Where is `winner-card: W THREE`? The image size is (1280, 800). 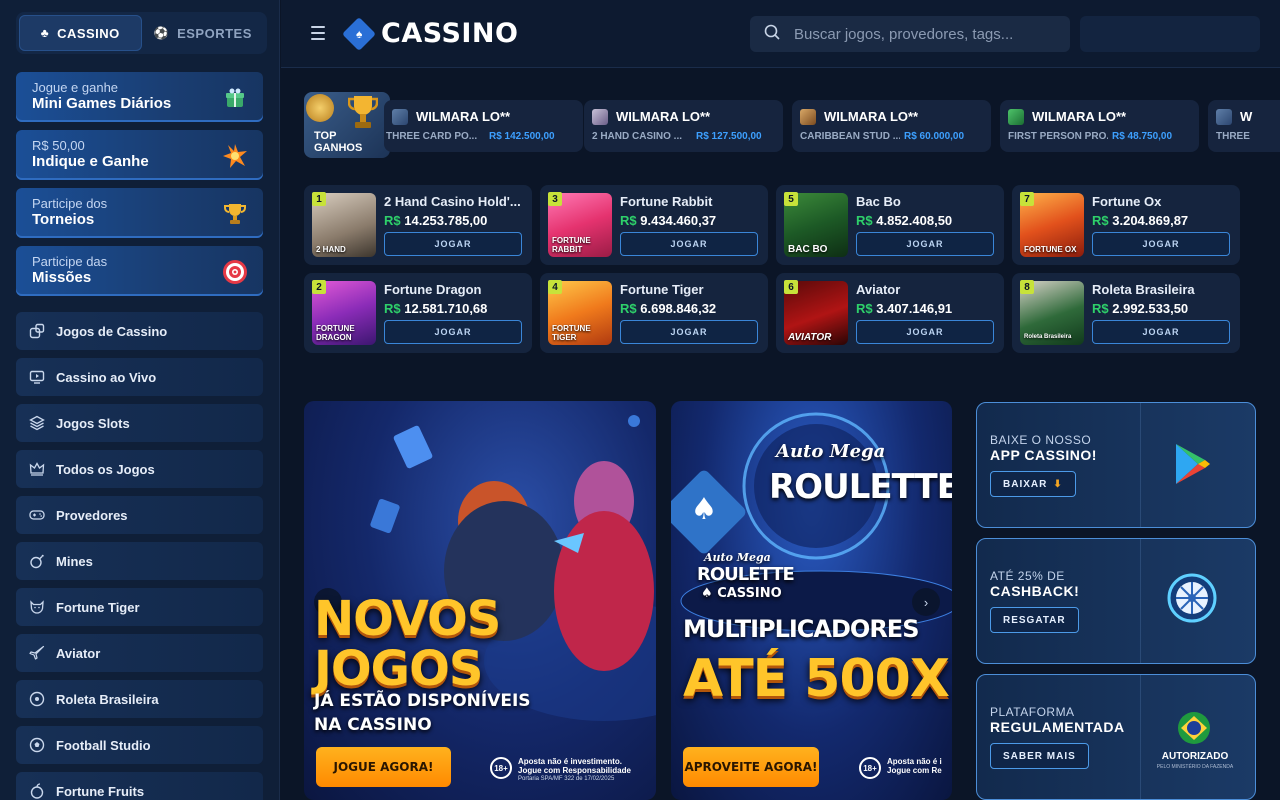
winner-card: W THREE is located at coordinates (1244, 126).